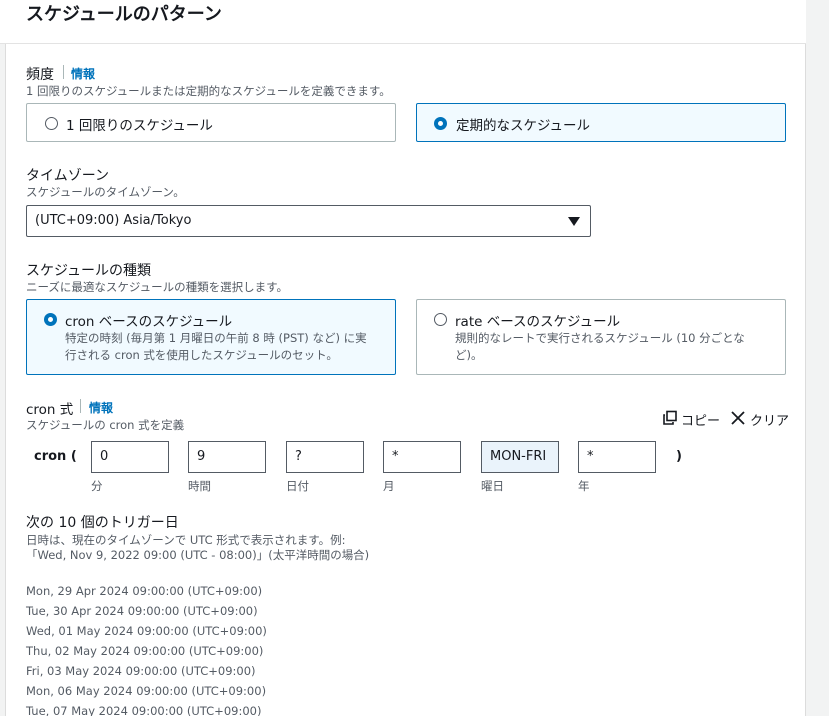  I want to click on cron-expression-description: スケジュールの cron 式を定義, so click(105, 425).